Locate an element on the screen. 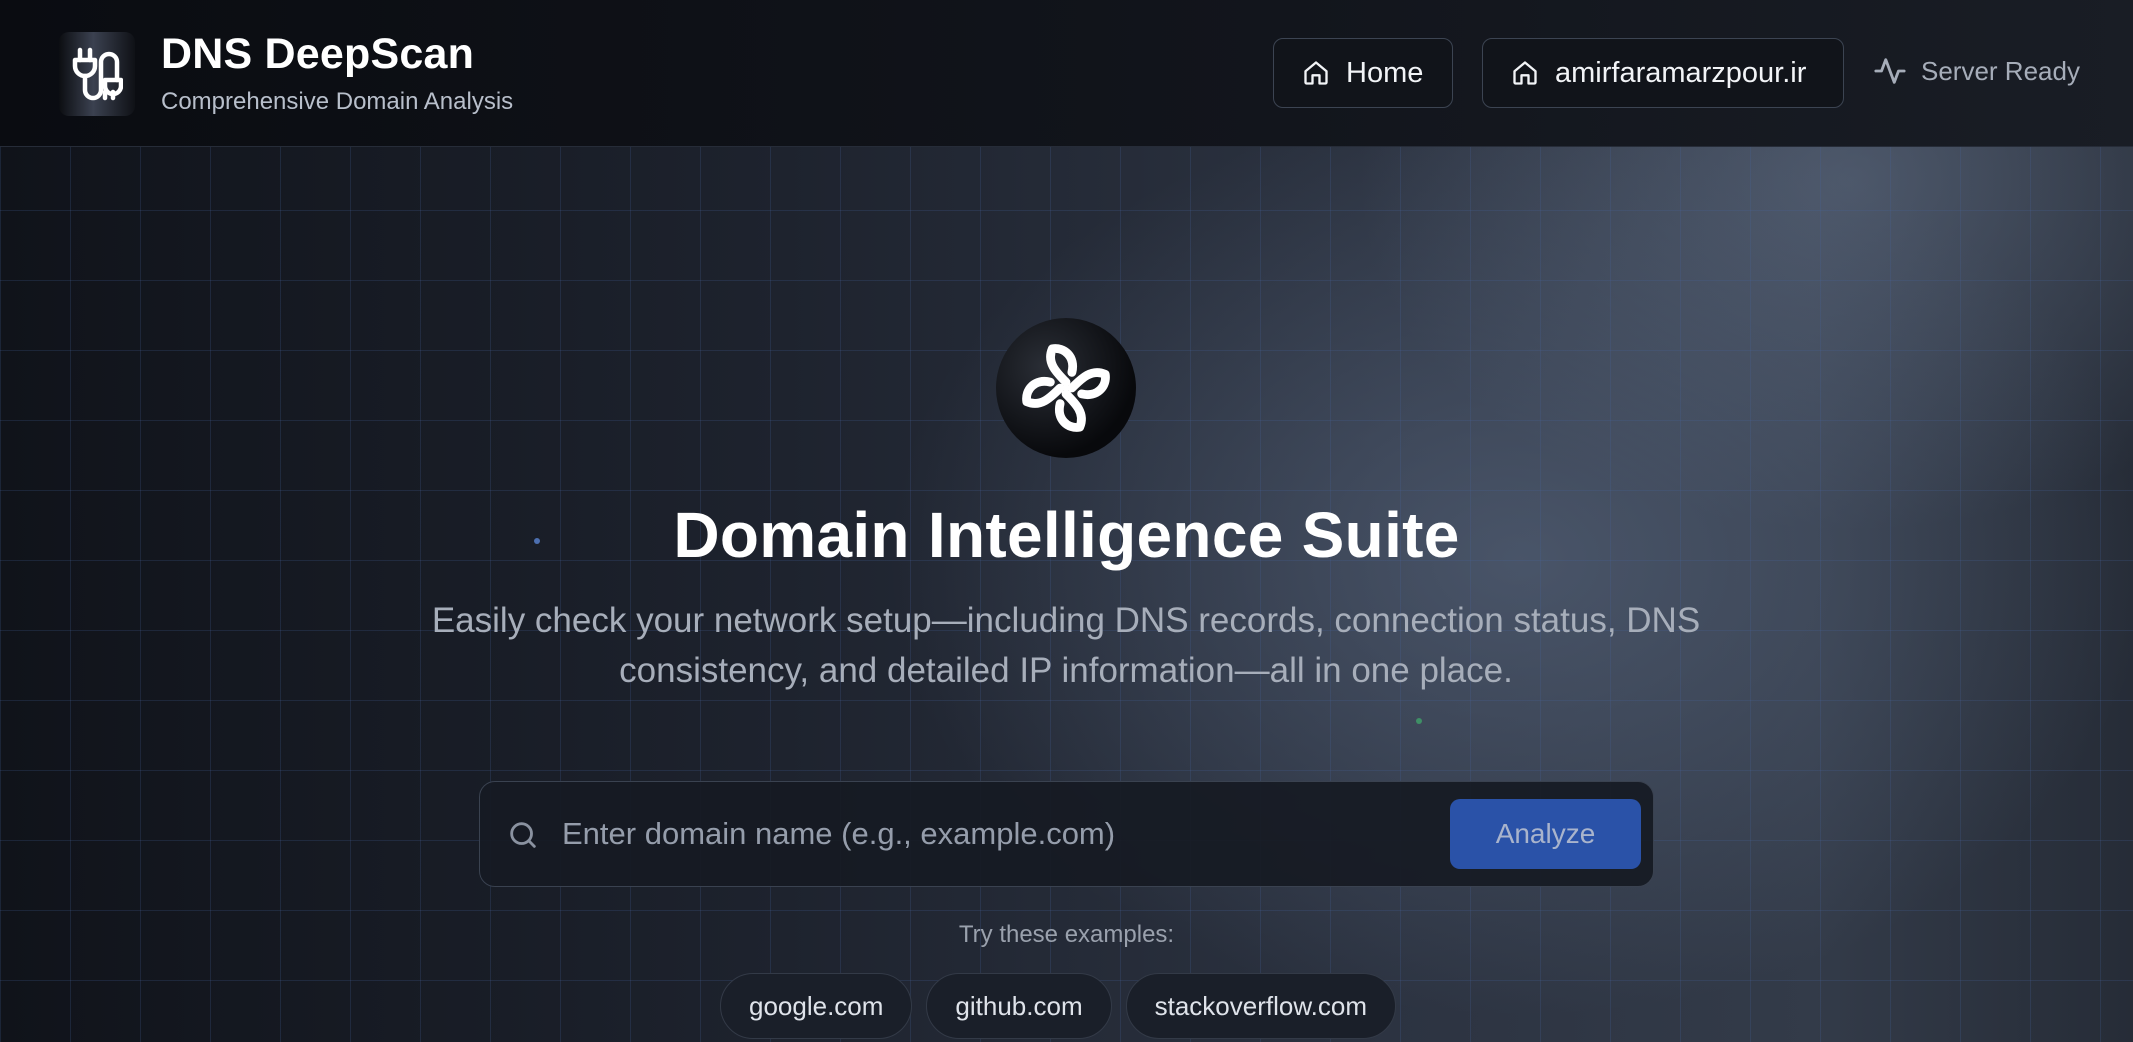  nav-home-label: Home is located at coordinates (1385, 72).